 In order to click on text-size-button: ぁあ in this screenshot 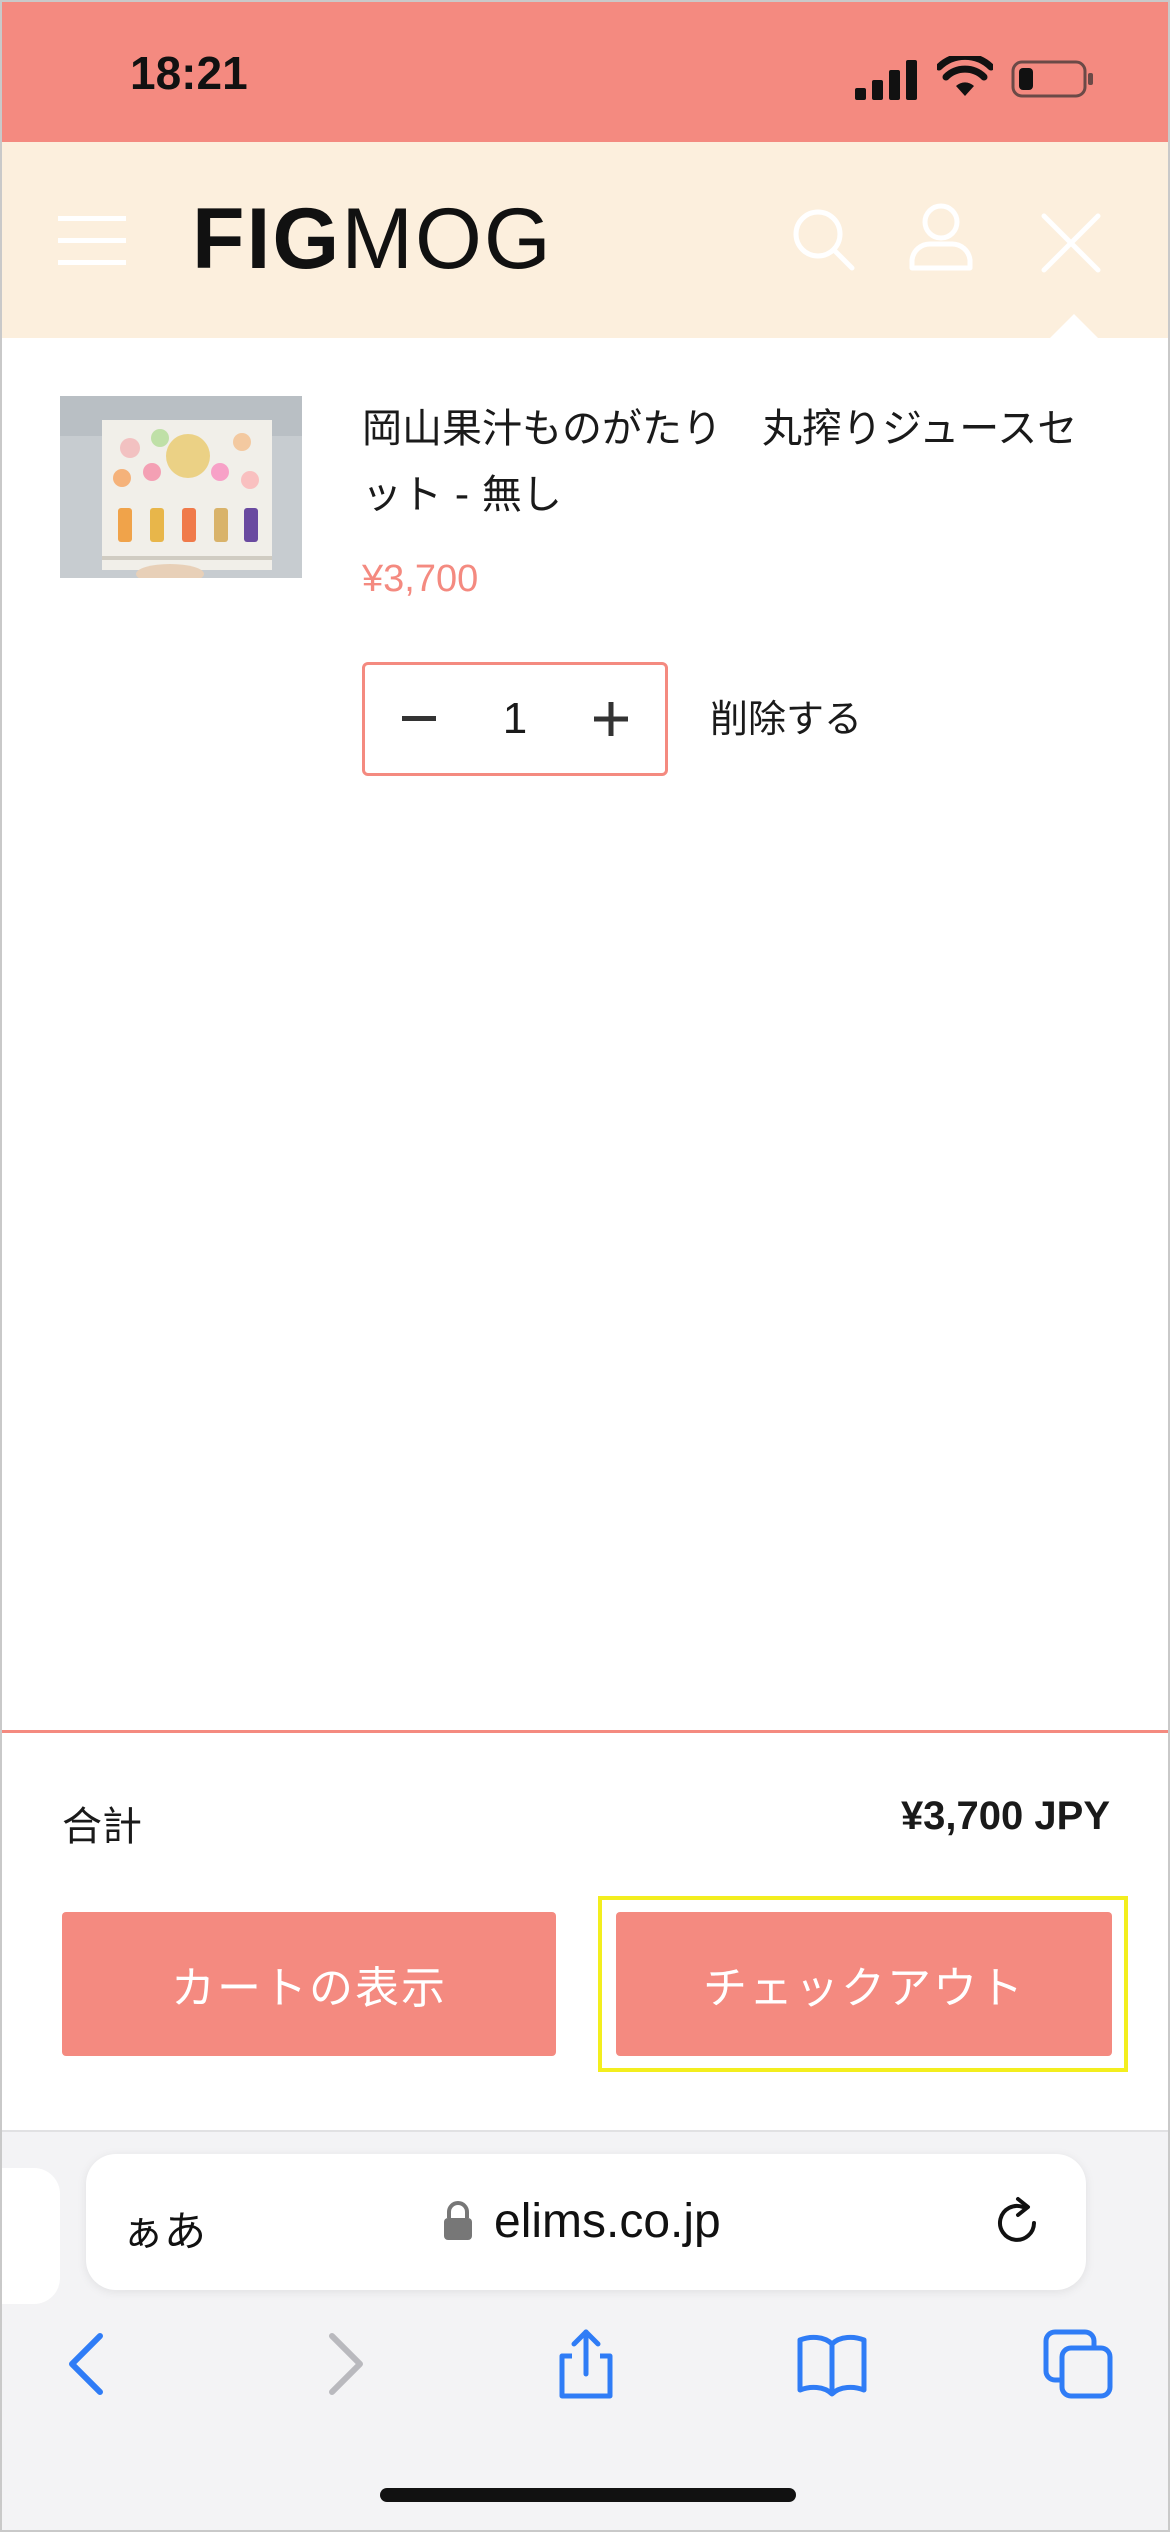, I will do `click(164, 2228)`.